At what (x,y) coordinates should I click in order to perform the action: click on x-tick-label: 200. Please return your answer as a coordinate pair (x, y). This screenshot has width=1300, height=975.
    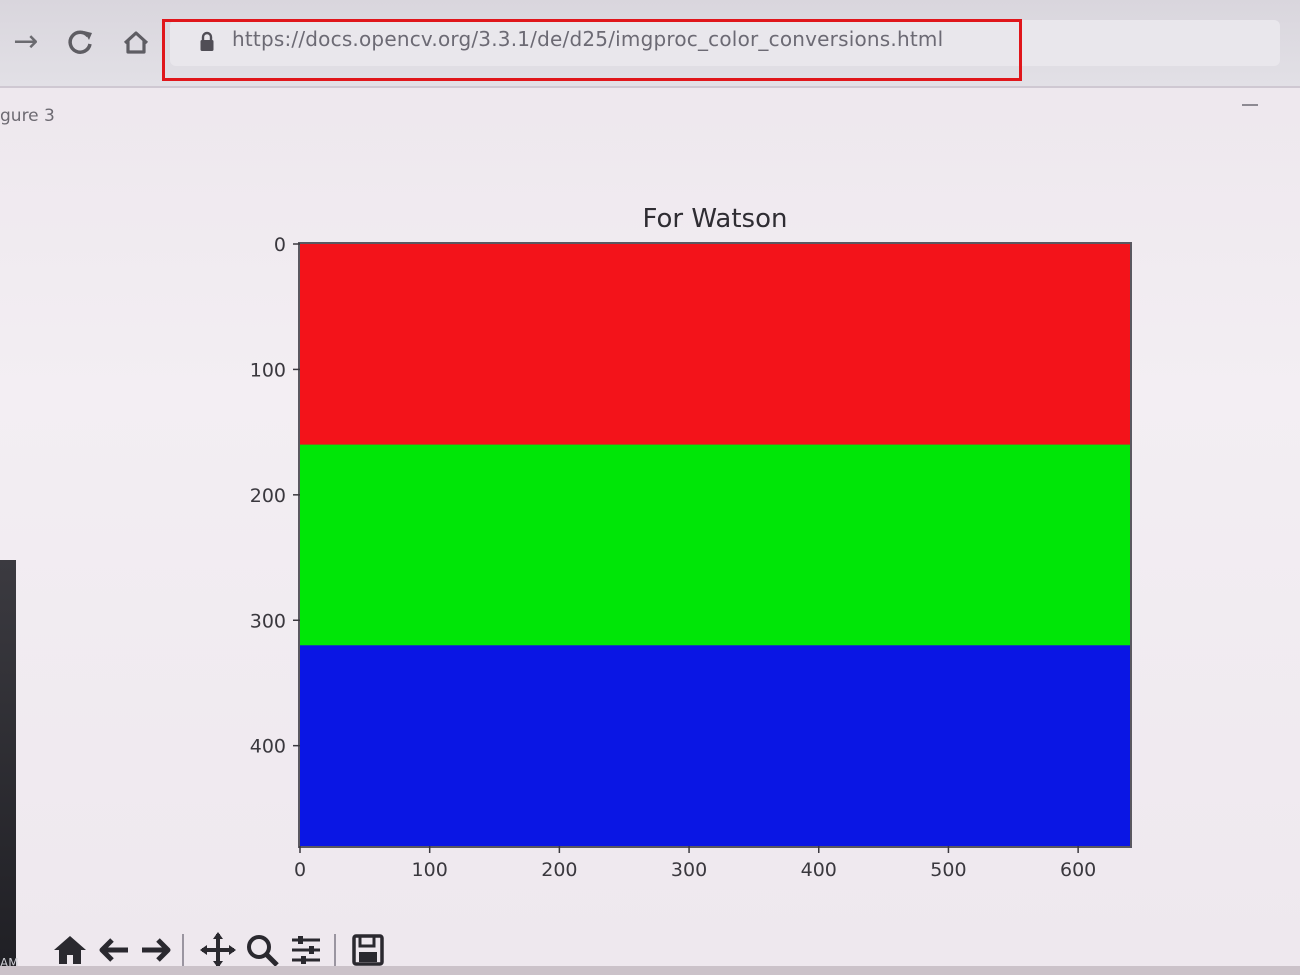
    Looking at the image, I should click on (559, 870).